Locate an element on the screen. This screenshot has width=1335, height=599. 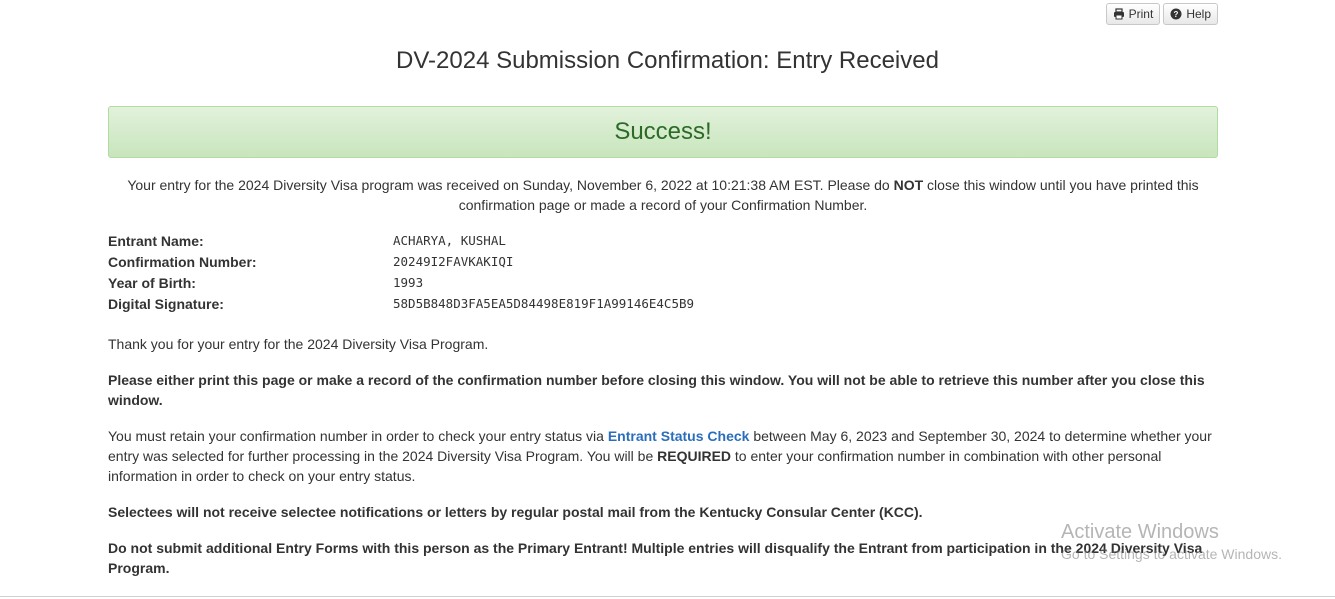
detail-label: Year of Birth: is located at coordinates (152, 282).